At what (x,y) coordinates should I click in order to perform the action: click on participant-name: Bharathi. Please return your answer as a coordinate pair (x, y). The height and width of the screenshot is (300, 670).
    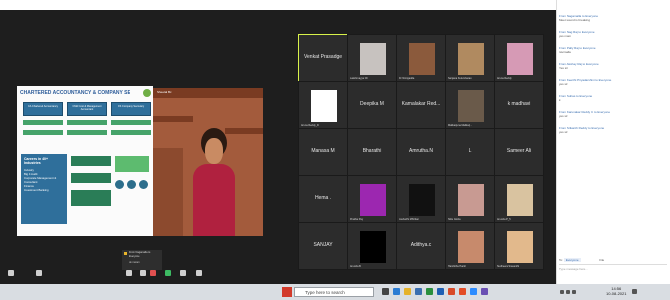
    Looking at the image, I should click on (372, 151).